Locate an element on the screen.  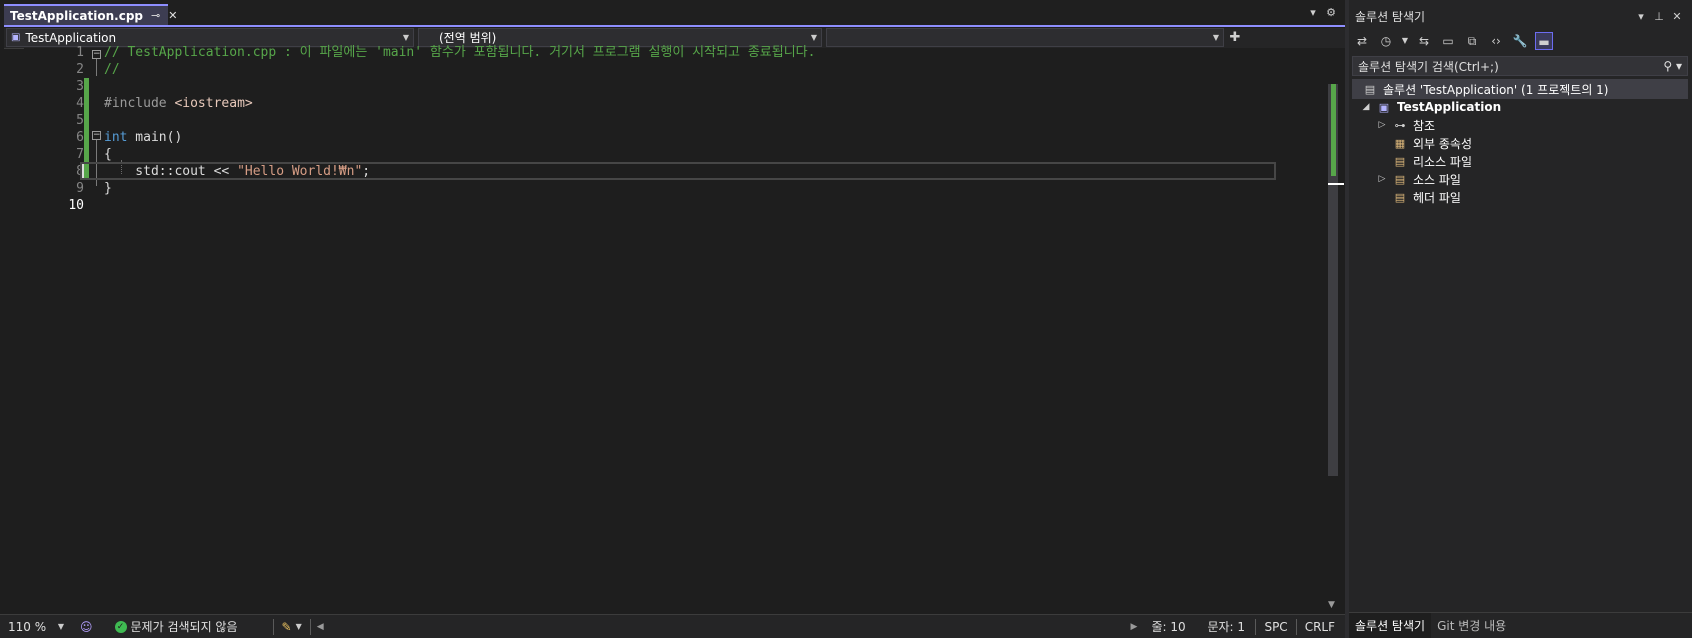
line-number: 7 is located at coordinates (80, 154).